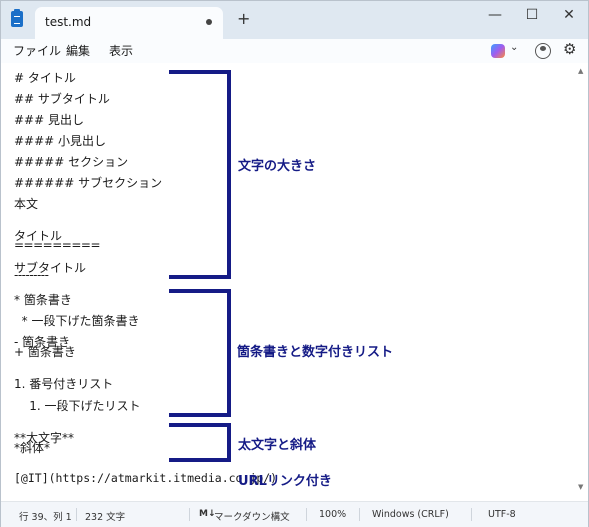 The image size is (589, 527). I want to click on new-tab-button: +, so click(243, 19).